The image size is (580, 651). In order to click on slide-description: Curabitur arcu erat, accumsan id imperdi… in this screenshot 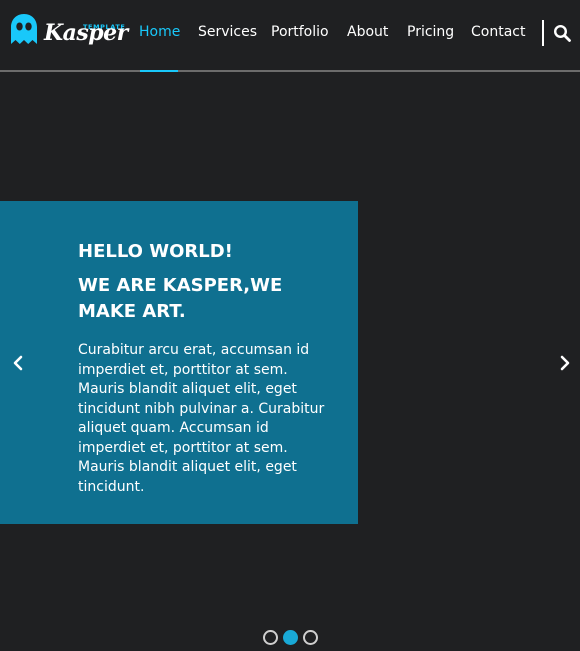, I will do `click(201, 418)`.